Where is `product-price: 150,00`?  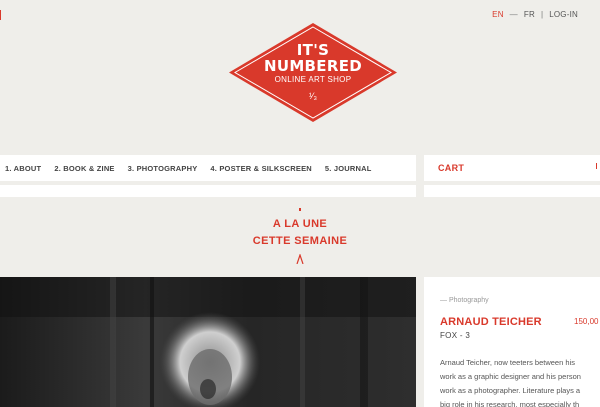 product-price: 150,00 is located at coordinates (586, 321).